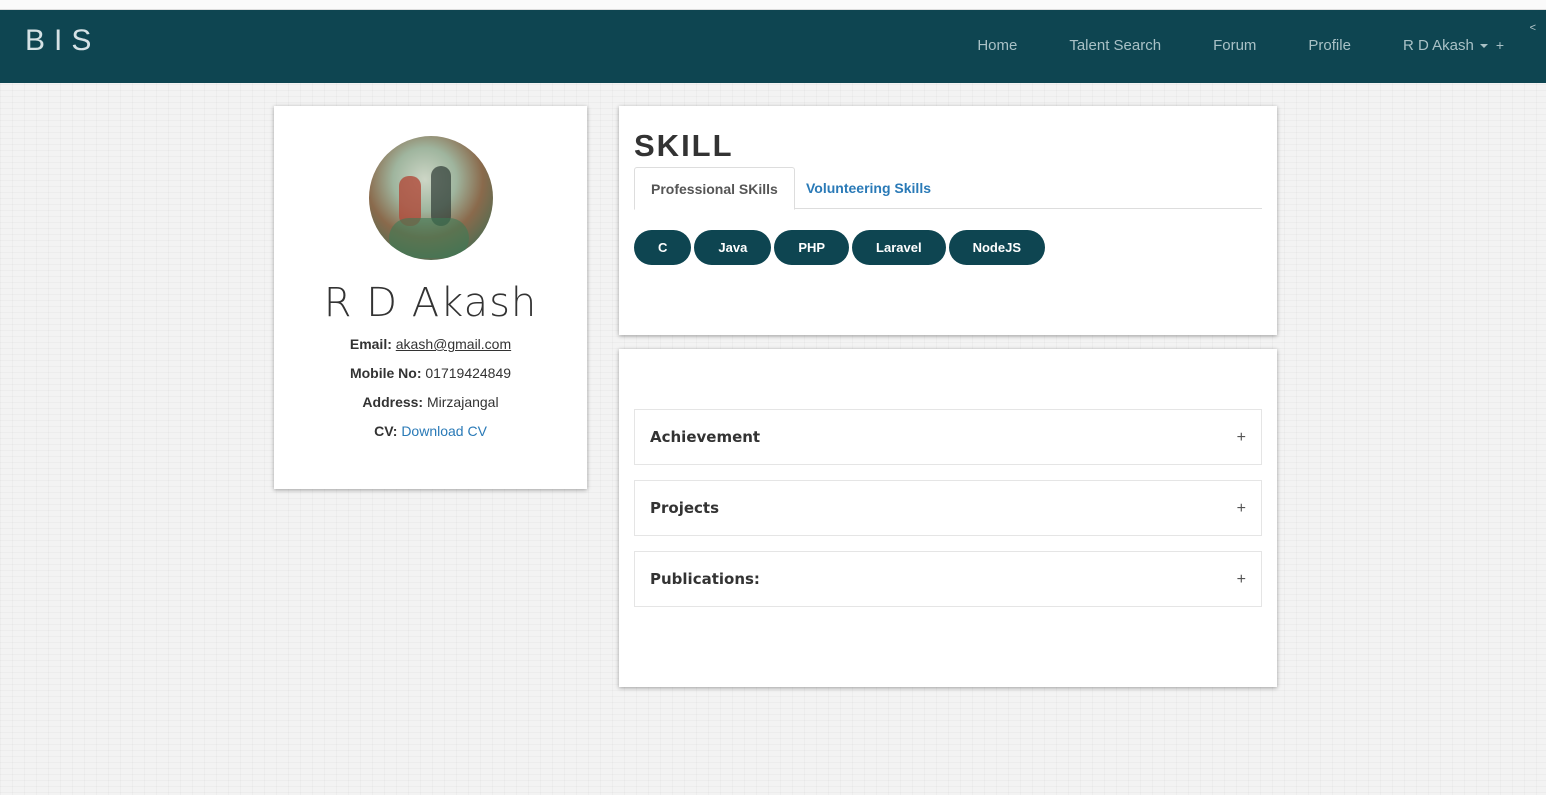 The width and height of the screenshot is (1546, 795). Describe the element at coordinates (444, 431) in the screenshot. I see `download-cv-link: Download CV` at that location.